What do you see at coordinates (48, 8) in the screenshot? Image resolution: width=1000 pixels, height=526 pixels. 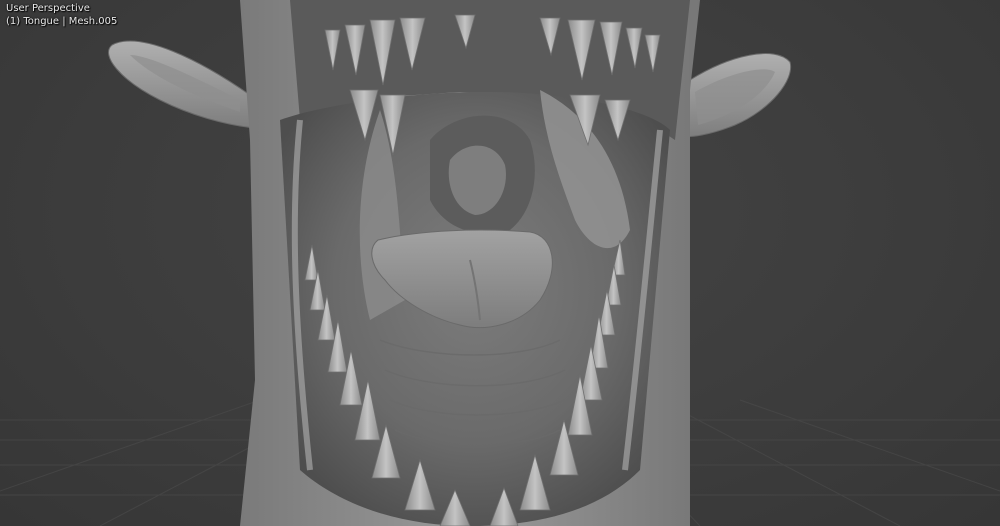 I see `view-name-label: User Perspective` at bounding box center [48, 8].